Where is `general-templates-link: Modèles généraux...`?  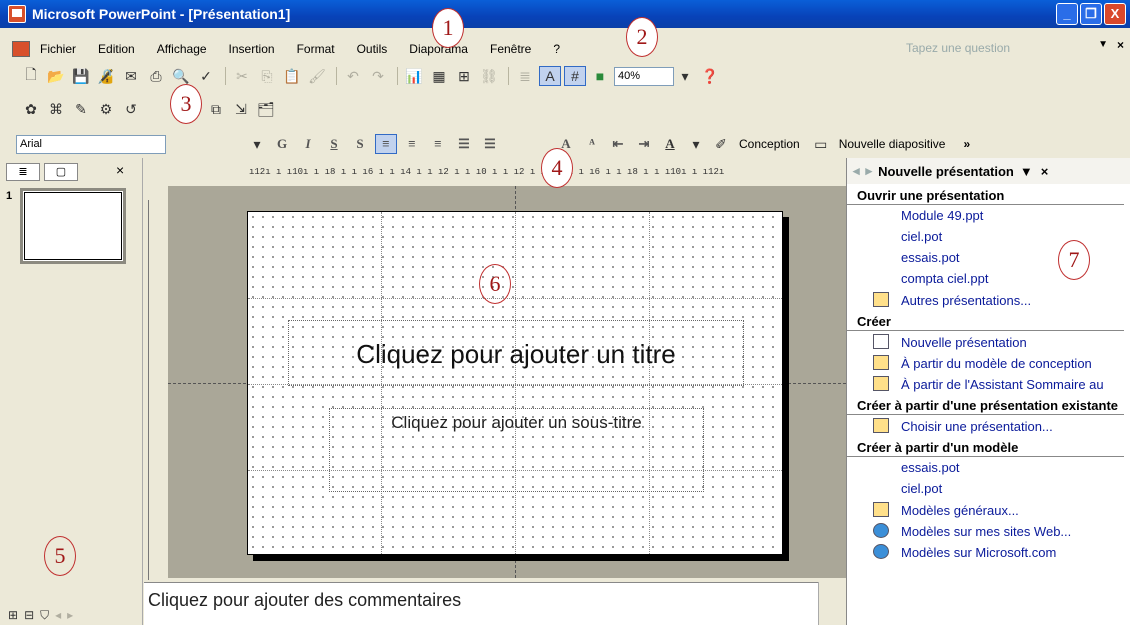
general-templates-link: Modèles généraux... is located at coordinates (988, 509).